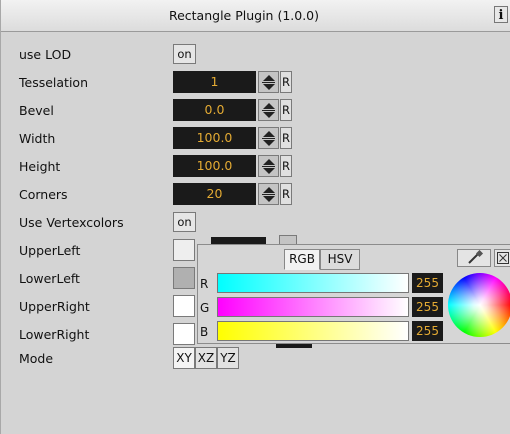  I want to click on tesselation-label: Tesselation, so click(53, 82).